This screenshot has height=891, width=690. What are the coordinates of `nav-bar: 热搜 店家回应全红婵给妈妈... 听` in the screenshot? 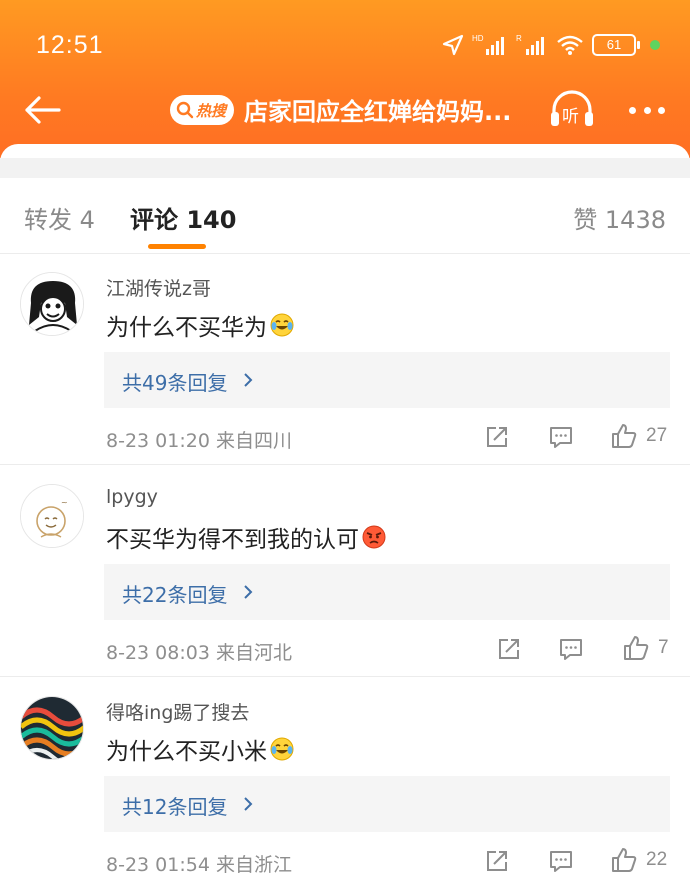 It's located at (345, 110).